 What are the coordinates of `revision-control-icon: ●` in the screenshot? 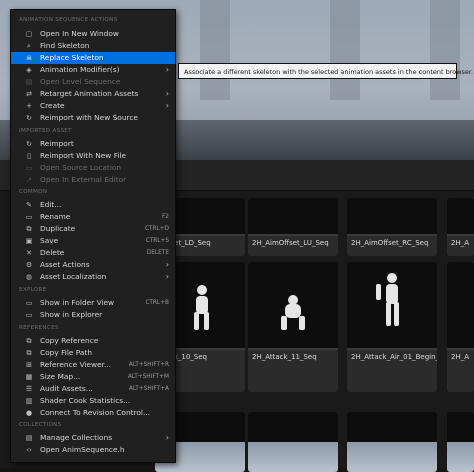 It's located at (29, 413).